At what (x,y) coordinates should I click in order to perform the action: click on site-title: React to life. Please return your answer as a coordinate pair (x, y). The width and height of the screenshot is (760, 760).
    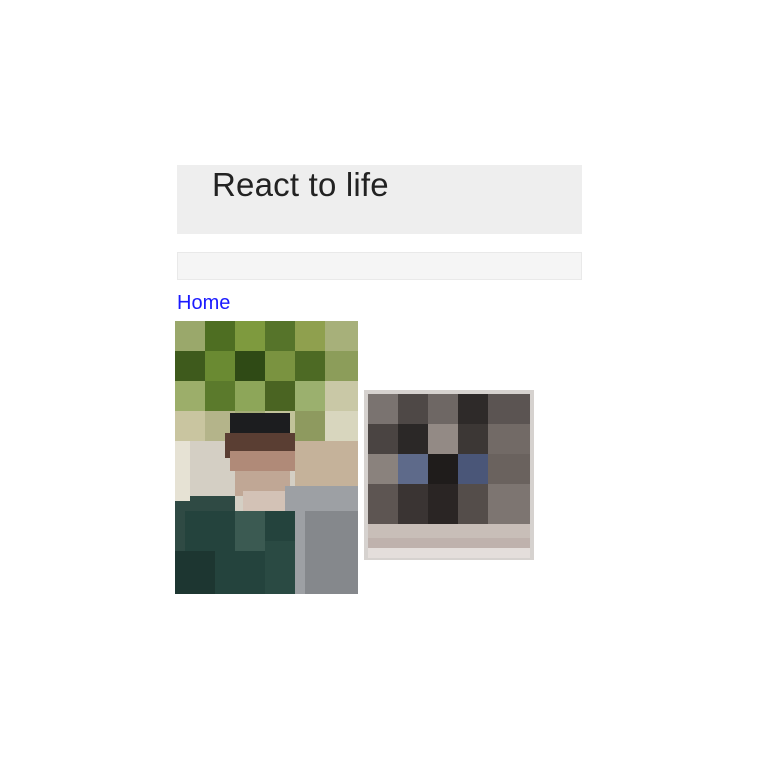
    Looking at the image, I should click on (300, 184).